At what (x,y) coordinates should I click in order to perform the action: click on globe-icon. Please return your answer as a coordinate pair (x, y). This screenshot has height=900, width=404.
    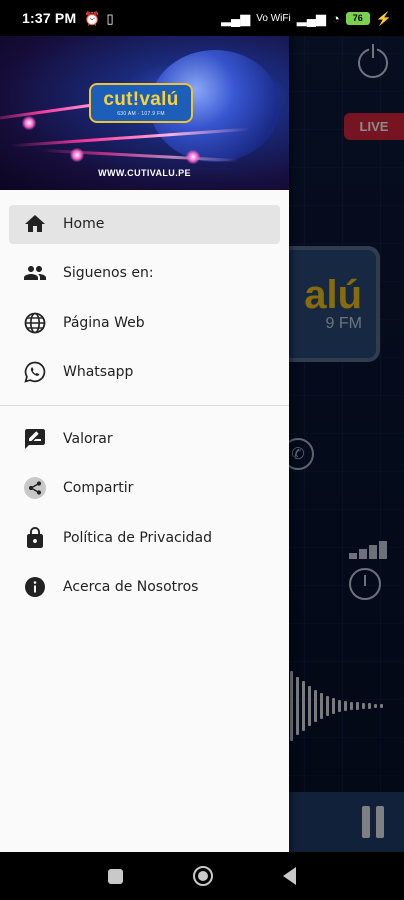
    Looking at the image, I should click on (35, 323).